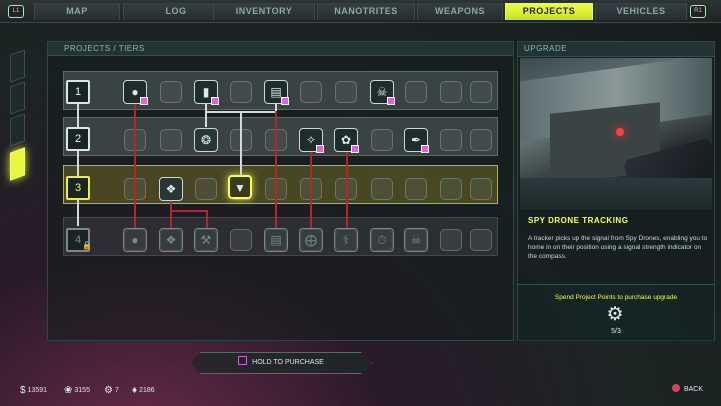 The height and width of the screenshot is (406, 721). What do you see at coordinates (135, 390) in the screenshot?
I see `ark-icon: ♦` at bounding box center [135, 390].